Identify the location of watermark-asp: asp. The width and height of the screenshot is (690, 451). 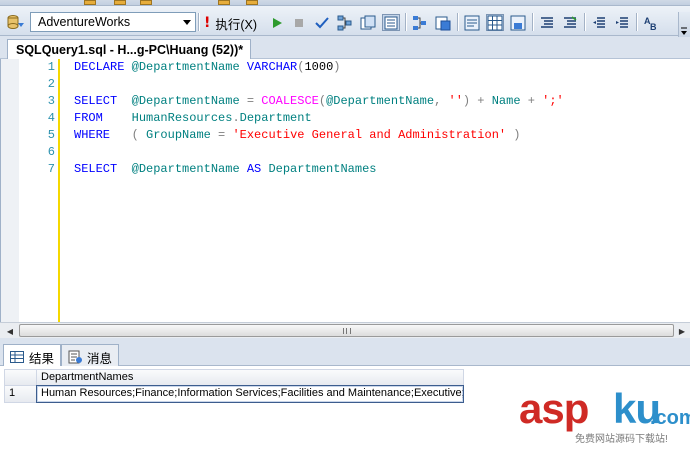
(554, 408).